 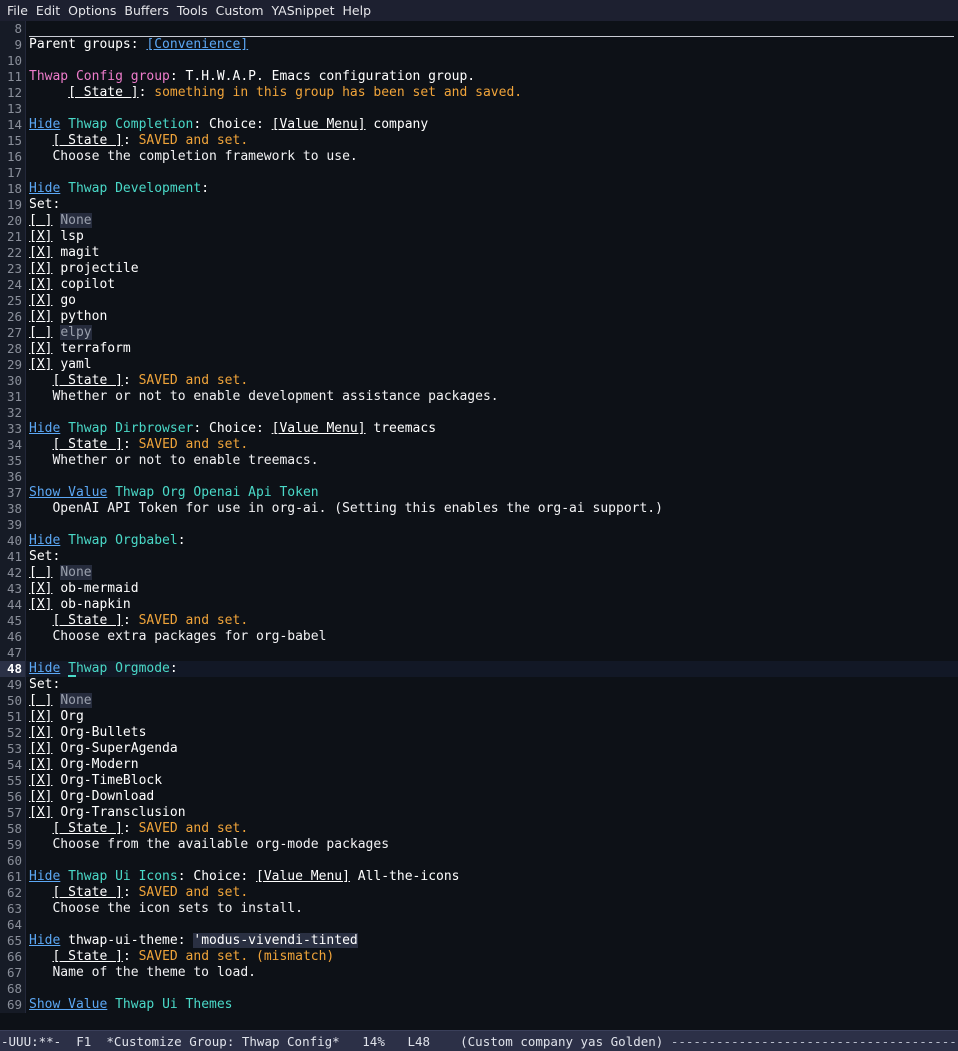 What do you see at coordinates (319, 124) in the screenshot?
I see `value-menu-button-completion: [Value Menu]` at bounding box center [319, 124].